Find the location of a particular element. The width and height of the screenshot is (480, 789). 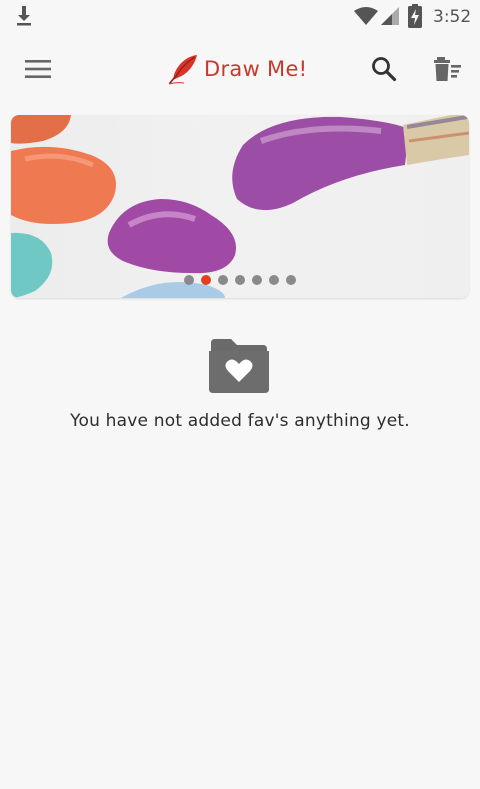

search-icon is located at coordinates (384, 69).